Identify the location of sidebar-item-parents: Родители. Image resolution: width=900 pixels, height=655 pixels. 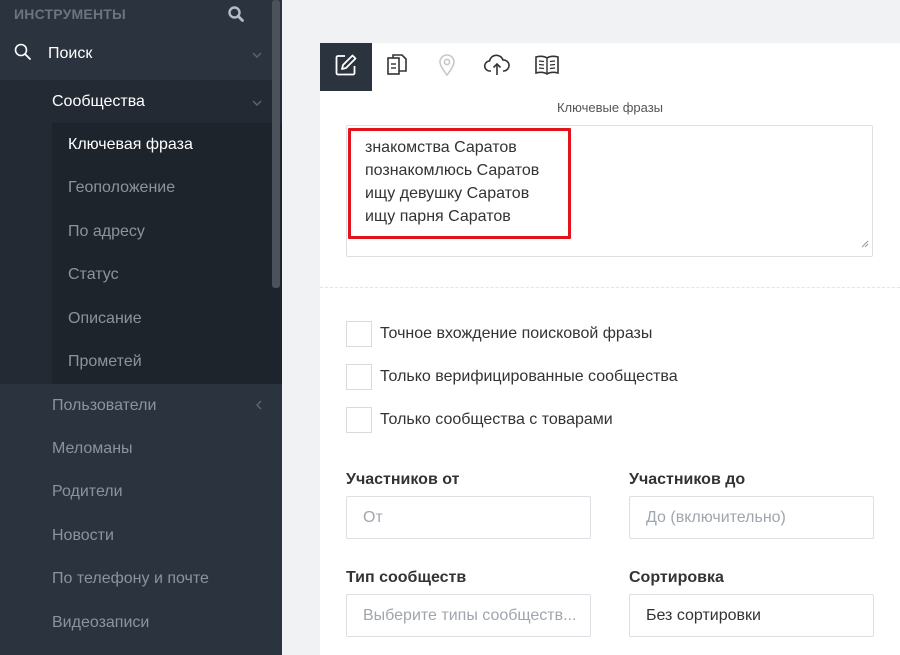
(141, 492).